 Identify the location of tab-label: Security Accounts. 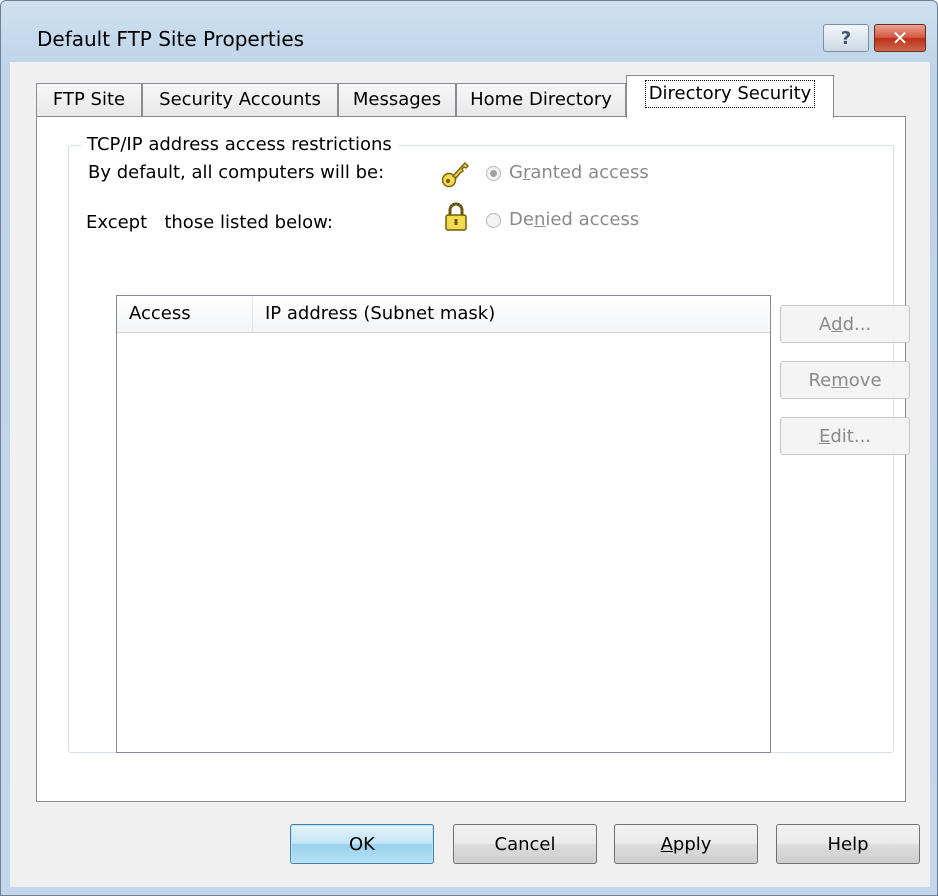
(240, 99).